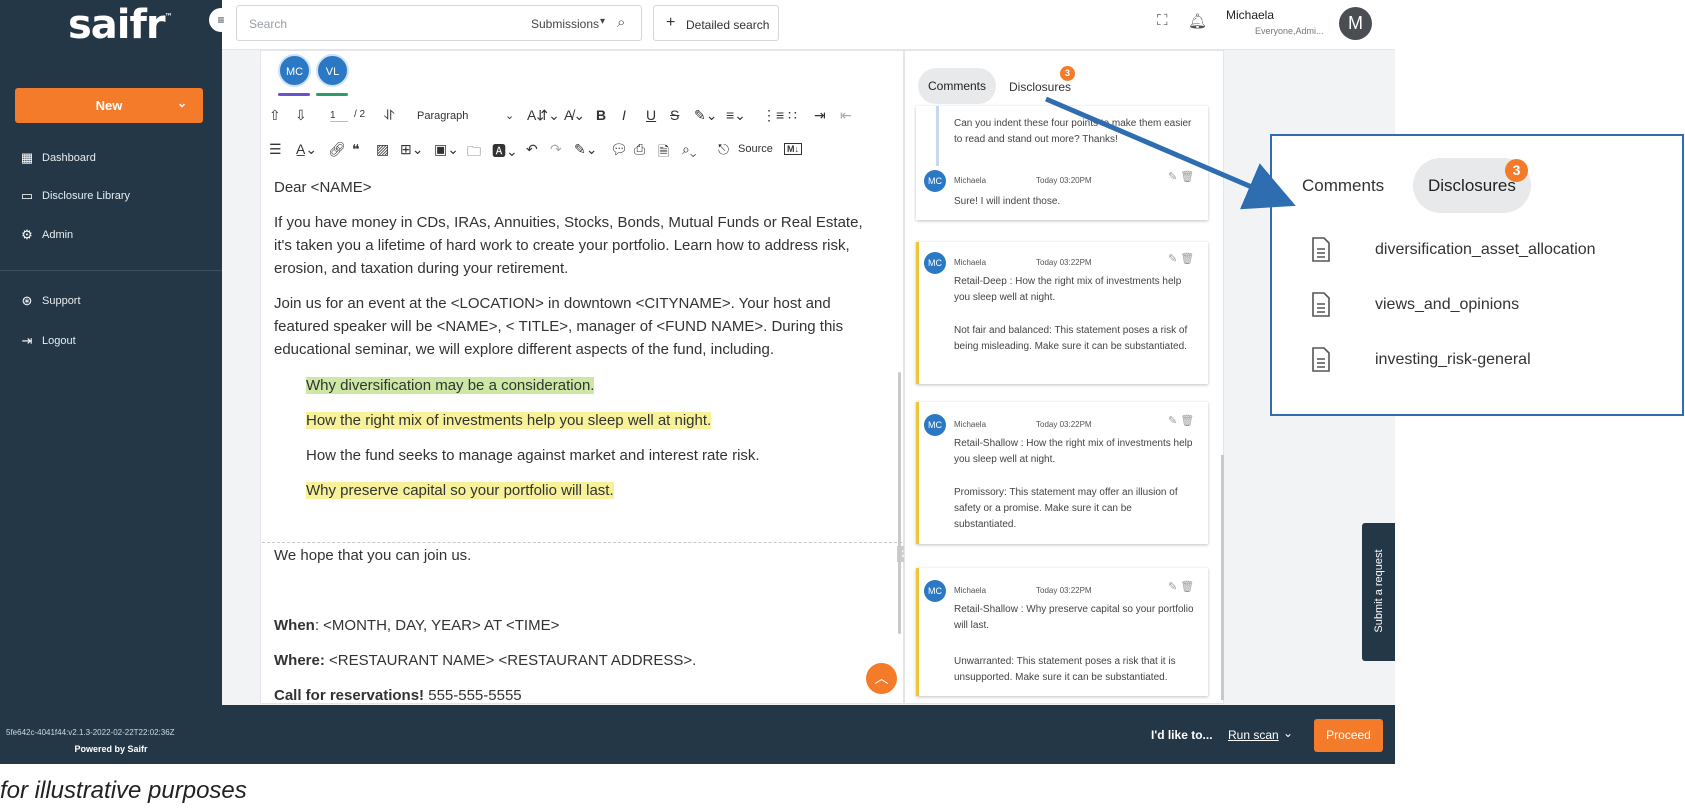 The width and height of the screenshot is (1685, 811). Describe the element at coordinates (619, 149) in the screenshot. I see `comment-icon: 💬︎` at that location.